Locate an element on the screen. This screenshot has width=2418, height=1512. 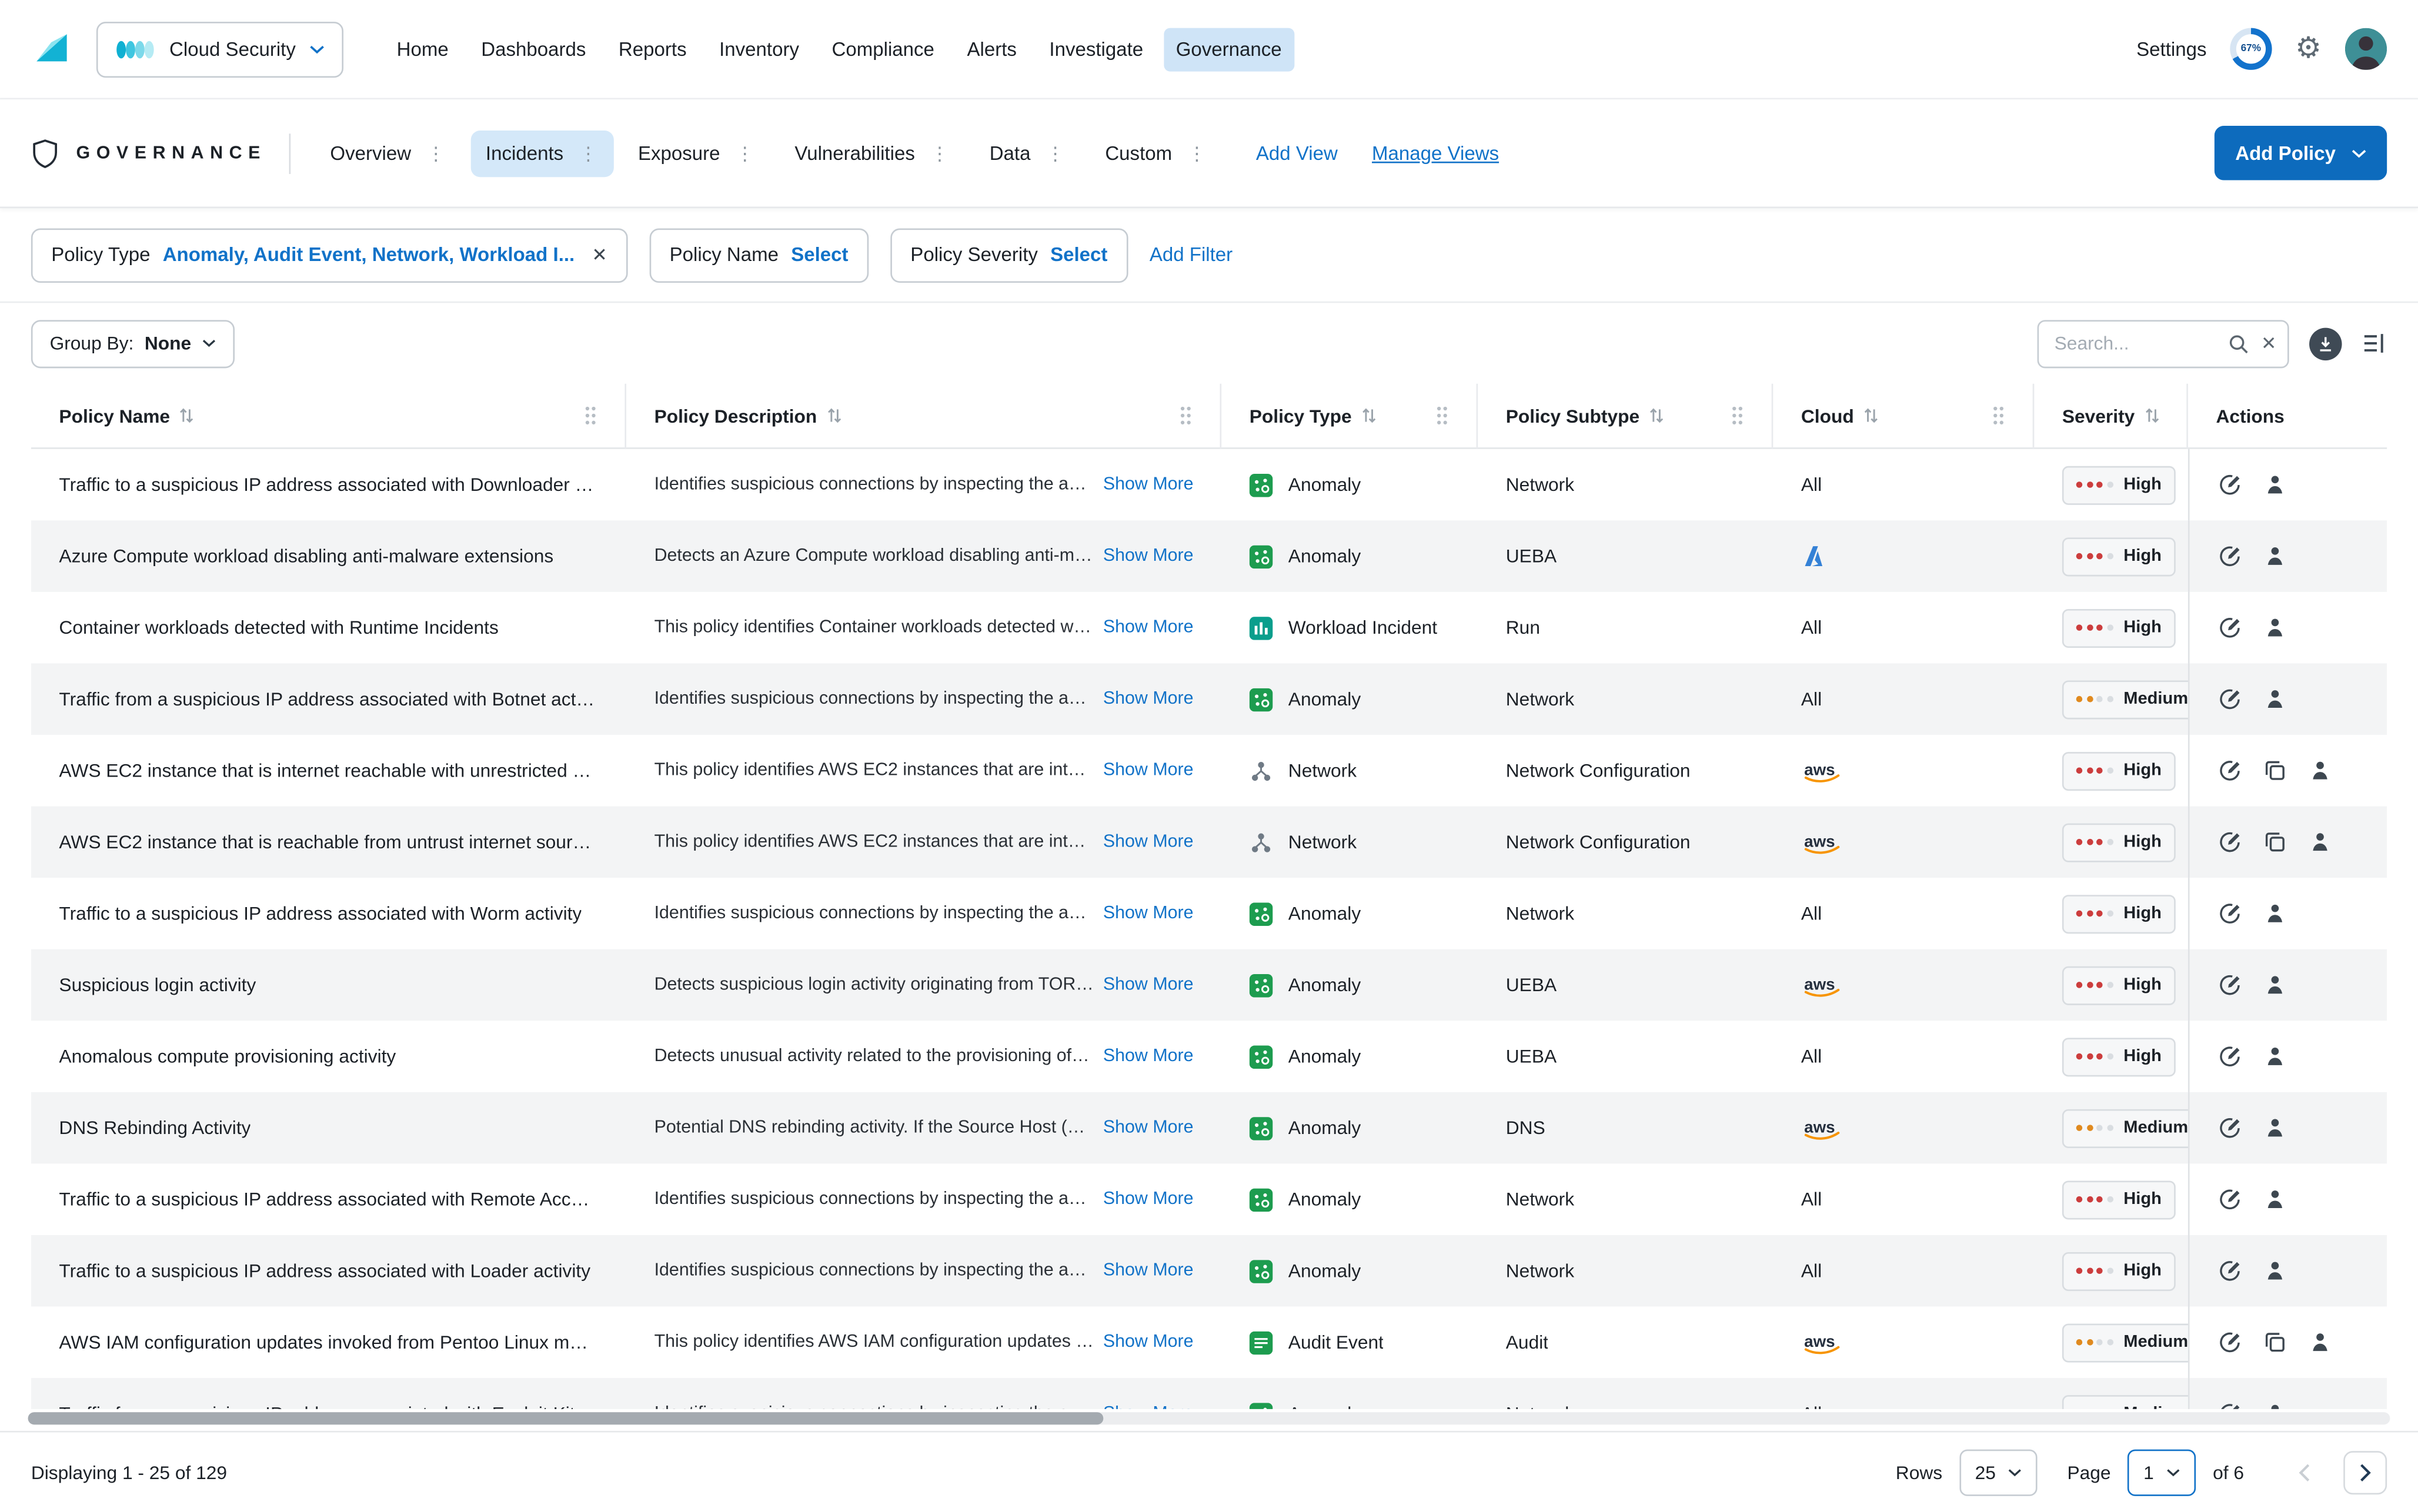
search-icon is located at coordinates (2238, 343).